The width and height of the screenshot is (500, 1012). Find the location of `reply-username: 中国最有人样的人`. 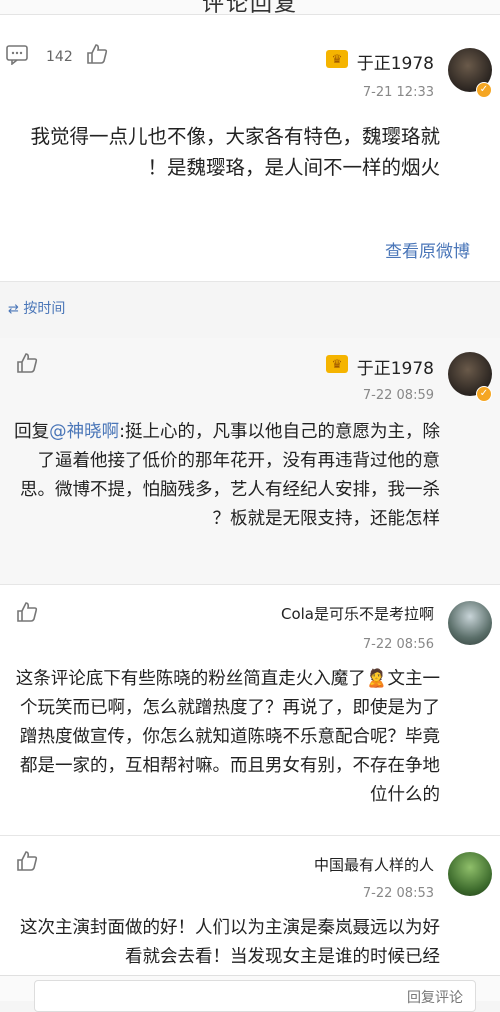

reply-username: 中国最有人样的人 is located at coordinates (374, 864).